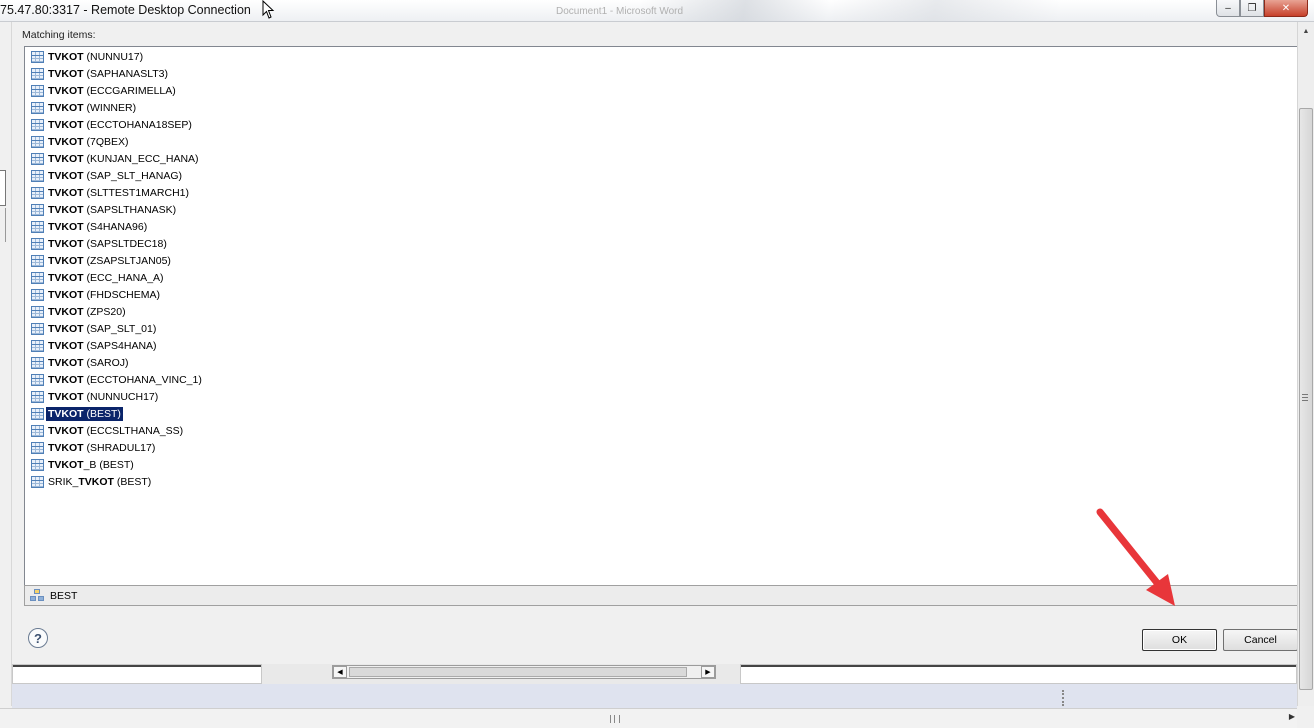 This screenshot has width=1314, height=728. I want to click on list-item-label: TVKOT (ECCTOHANA_VINC_1), so click(125, 380).